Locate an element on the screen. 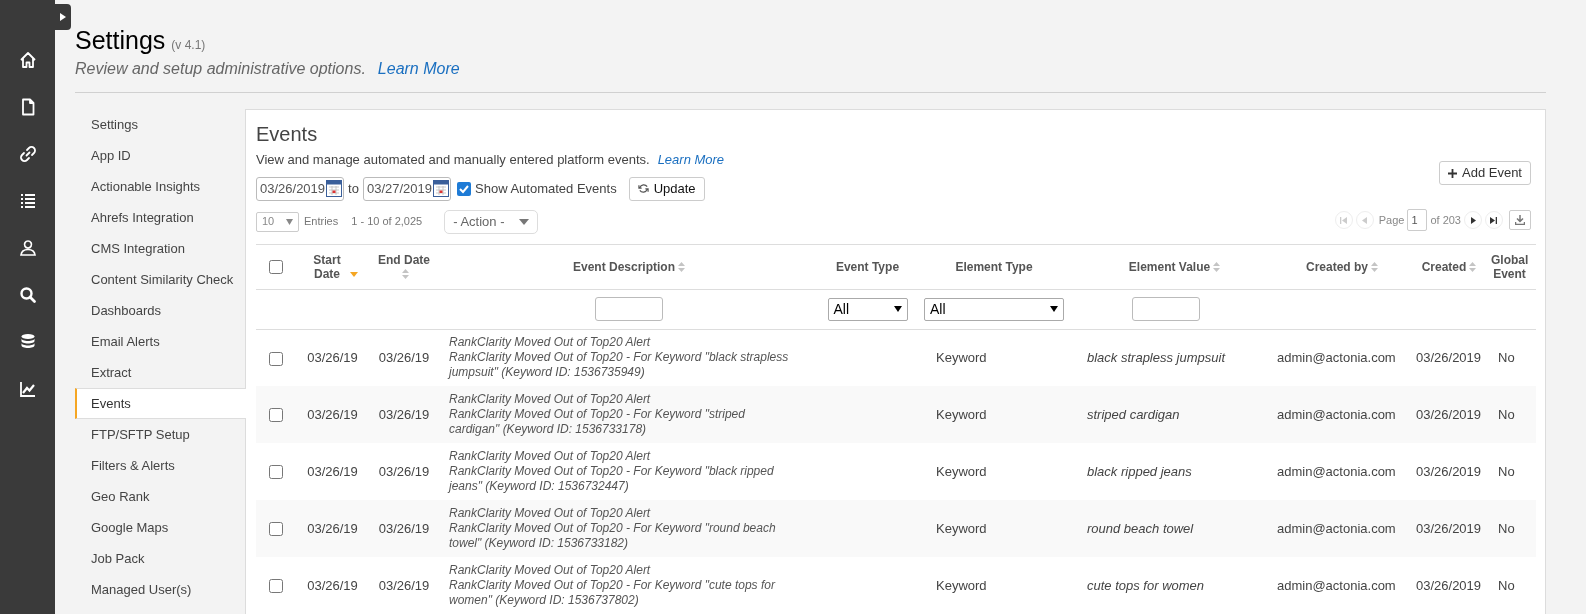  column-header: Created is located at coordinates (1444, 266).